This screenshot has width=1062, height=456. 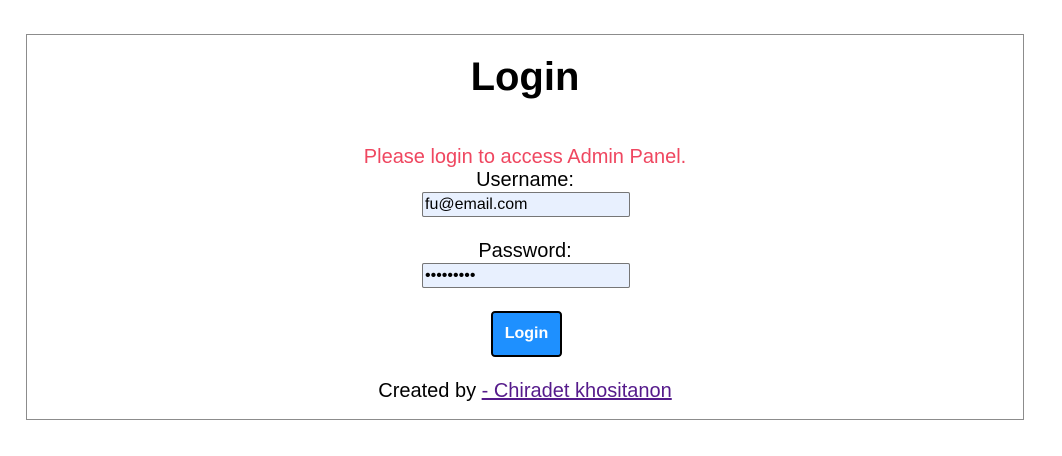 What do you see at coordinates (526, 334) in the screenshot?
I see `login-button: Login` at bounding box center [526, 334].